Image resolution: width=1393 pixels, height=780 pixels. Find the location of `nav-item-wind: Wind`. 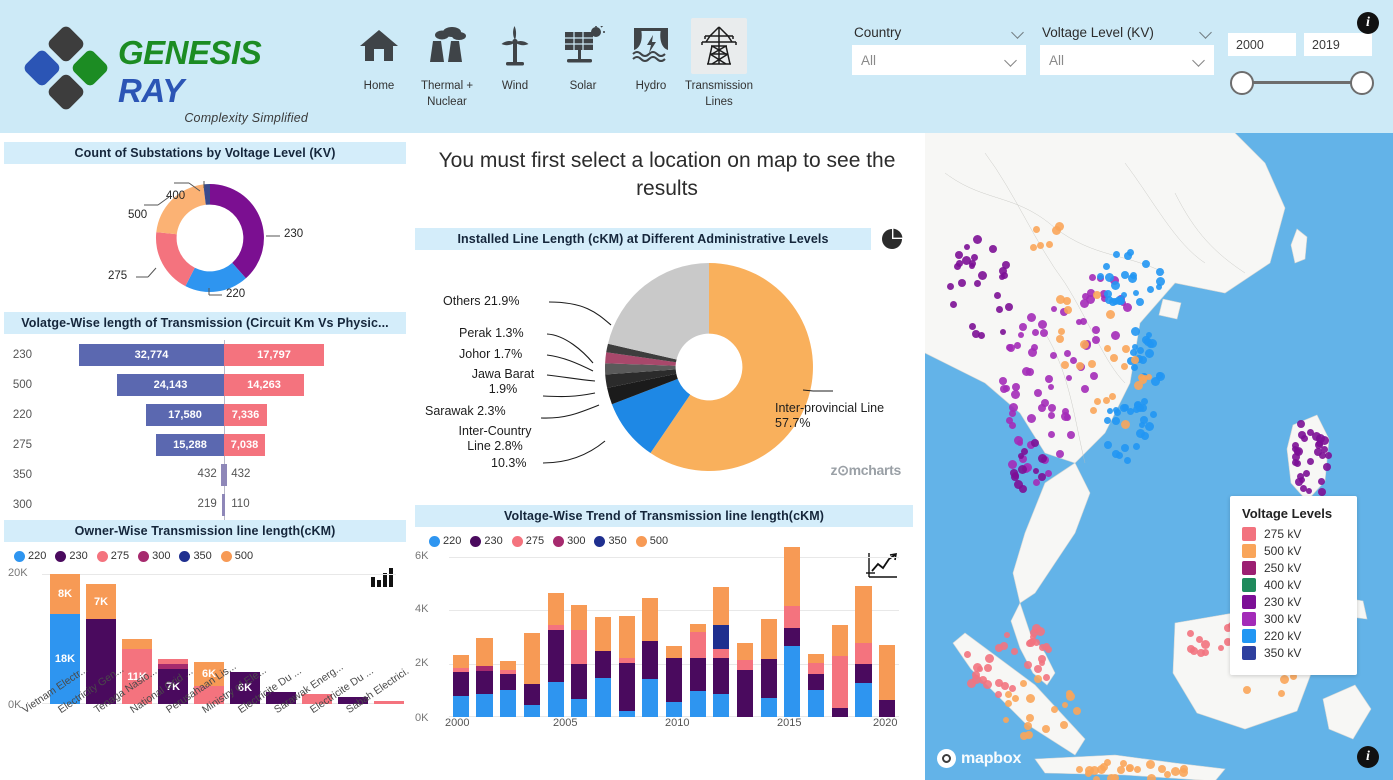

nav-item-wind: Wind is located at coordinates (515, 62).